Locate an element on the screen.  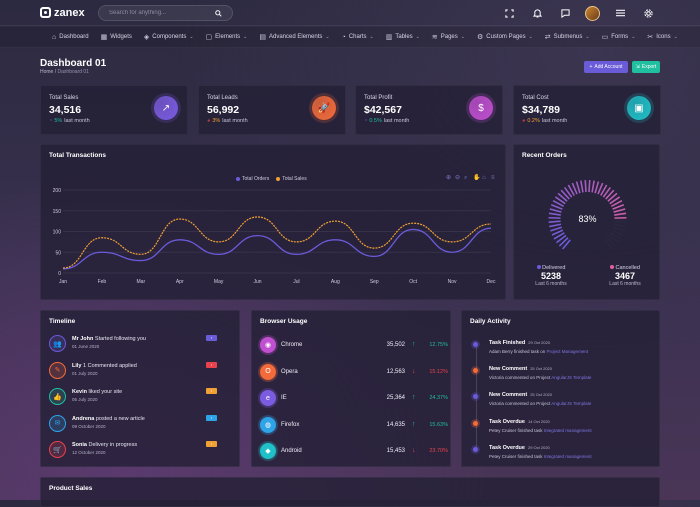
cancelled-value: 3467 is located at coordinates (625, 276).